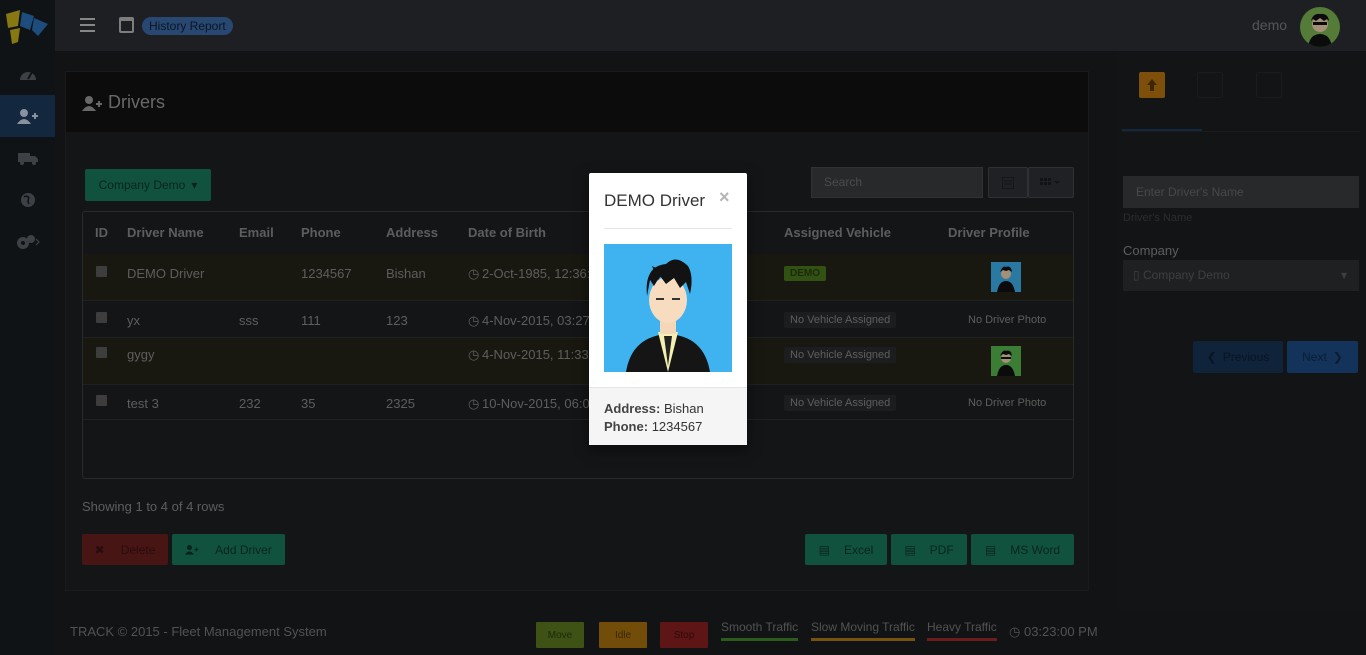  What do you see at coordinates (626, 426) in the screenshot?
I see `phone-label: Phone:` at bounding box center [626, 426].